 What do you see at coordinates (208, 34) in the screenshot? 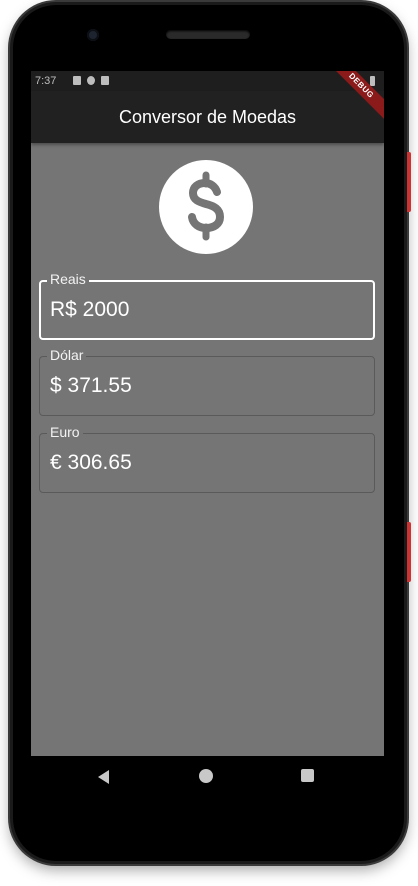
I see `earpiece-speaker` at bounding box center [208, 34].